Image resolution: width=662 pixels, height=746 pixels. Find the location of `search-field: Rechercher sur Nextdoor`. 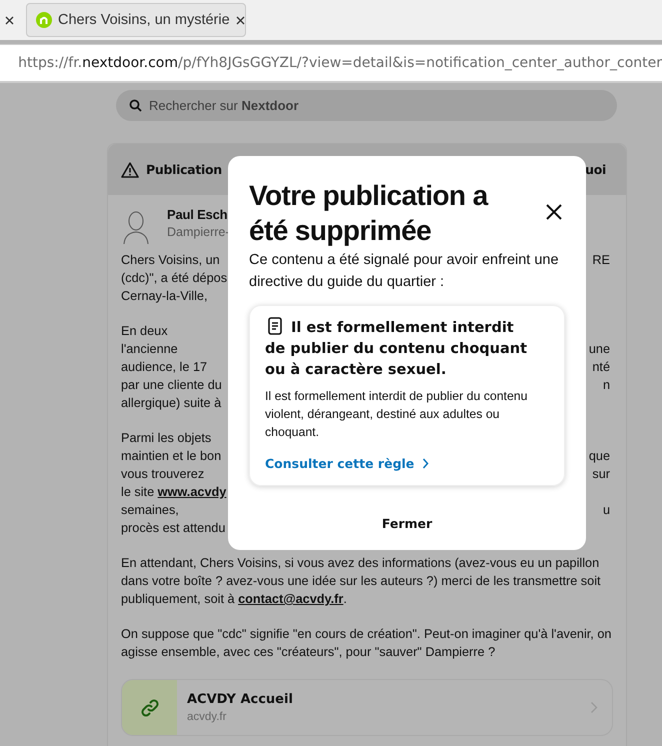

search-field: Rechercher sur Nextdoor is located at coordinates (366, 105).